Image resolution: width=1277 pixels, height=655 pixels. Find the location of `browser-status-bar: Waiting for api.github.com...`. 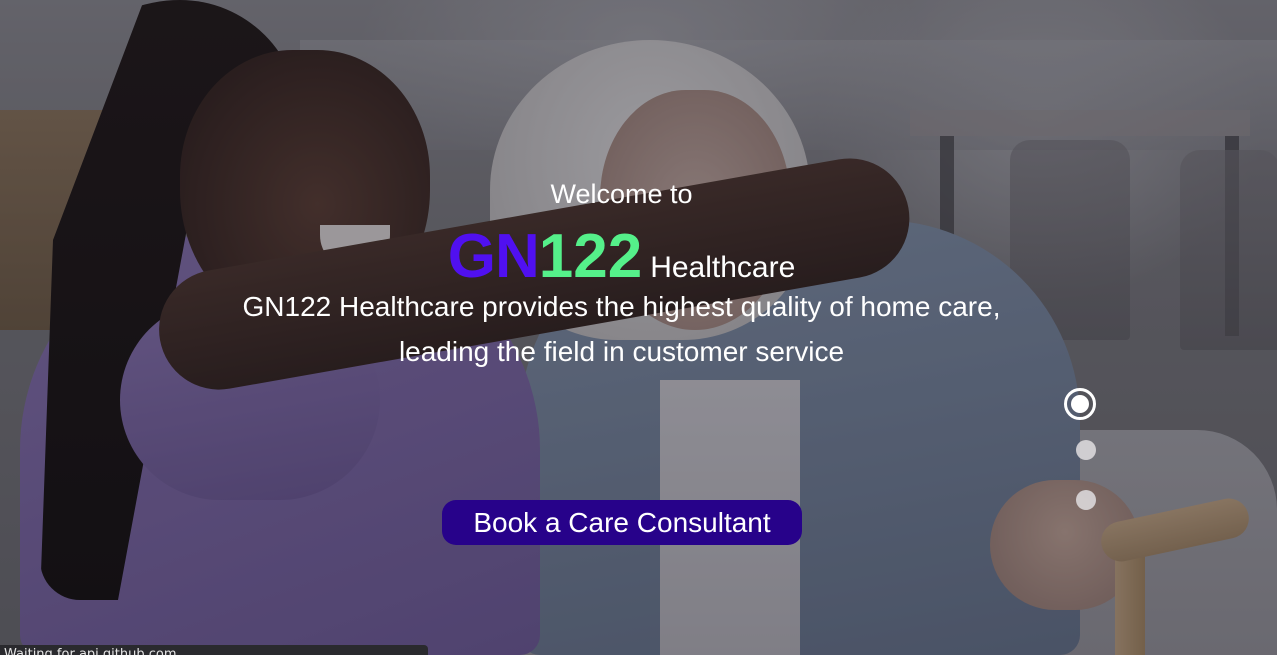

browser-status-bar: Waiting for api.github.com... is located at coordinates (214, 650).